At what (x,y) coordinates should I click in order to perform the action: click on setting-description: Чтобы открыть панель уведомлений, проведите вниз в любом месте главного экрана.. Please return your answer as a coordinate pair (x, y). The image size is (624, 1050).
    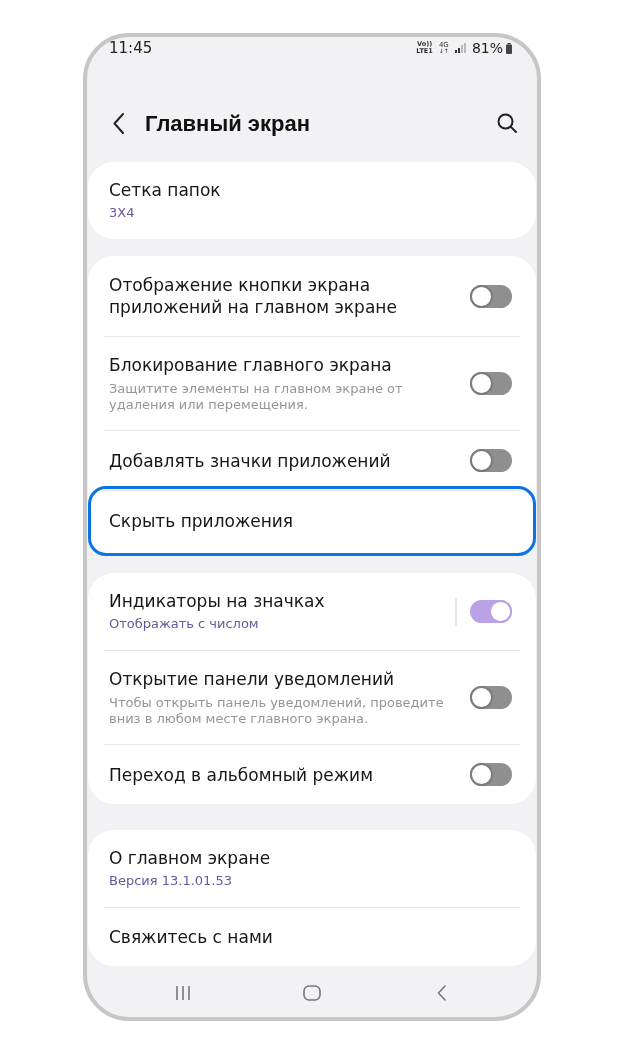
    Looking at the image, I should click on (277, 711).